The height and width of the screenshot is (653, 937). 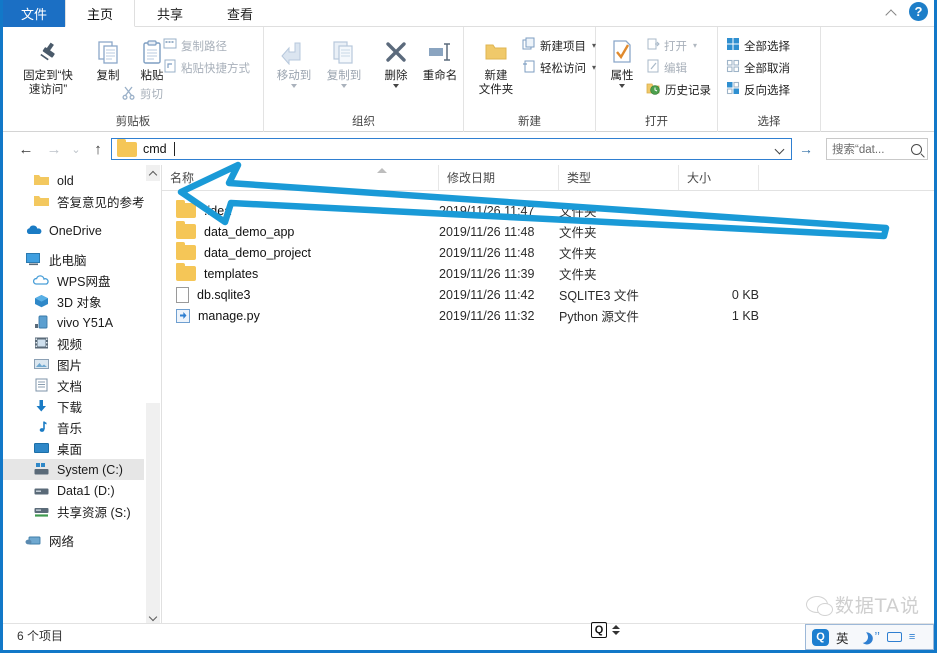 What do you see at coordinates (73, 448) in the screenshot?
I see `sidebar-item-desktop: 桌面` at bounding box center [73, 448].